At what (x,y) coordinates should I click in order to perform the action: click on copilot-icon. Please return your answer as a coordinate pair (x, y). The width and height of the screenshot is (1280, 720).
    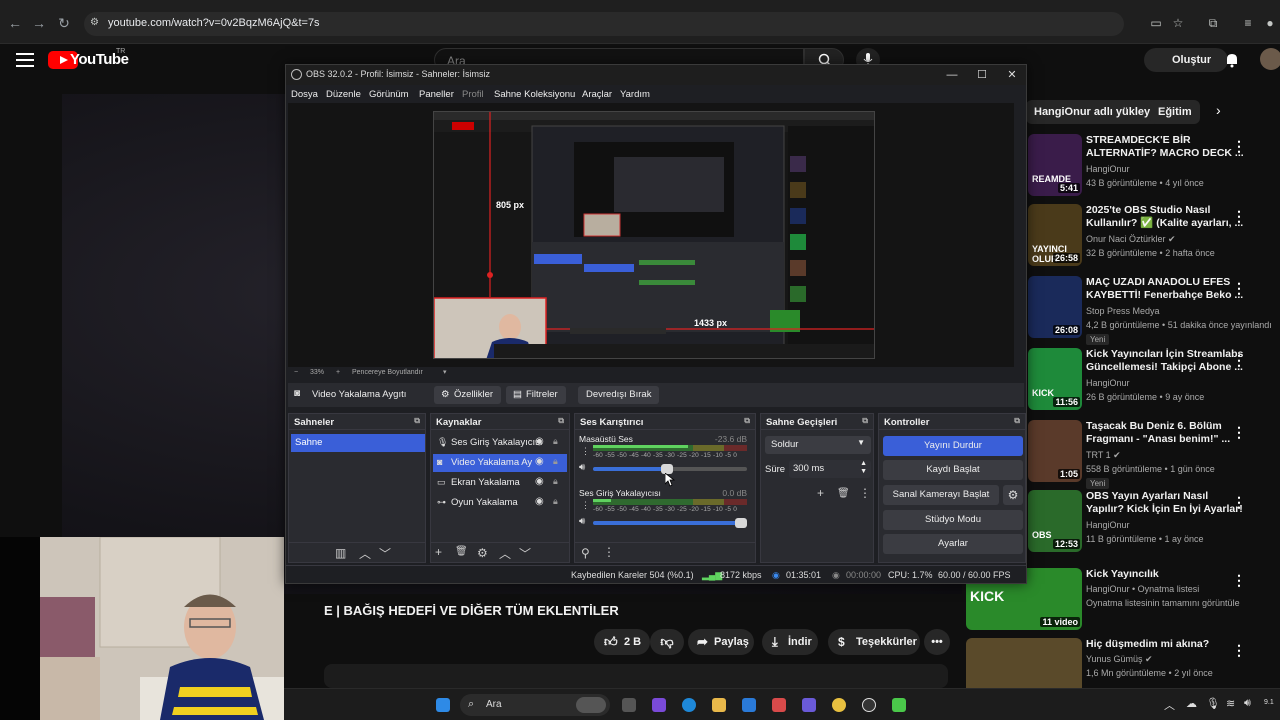
    Looking at the image, I should click on (659, 705).